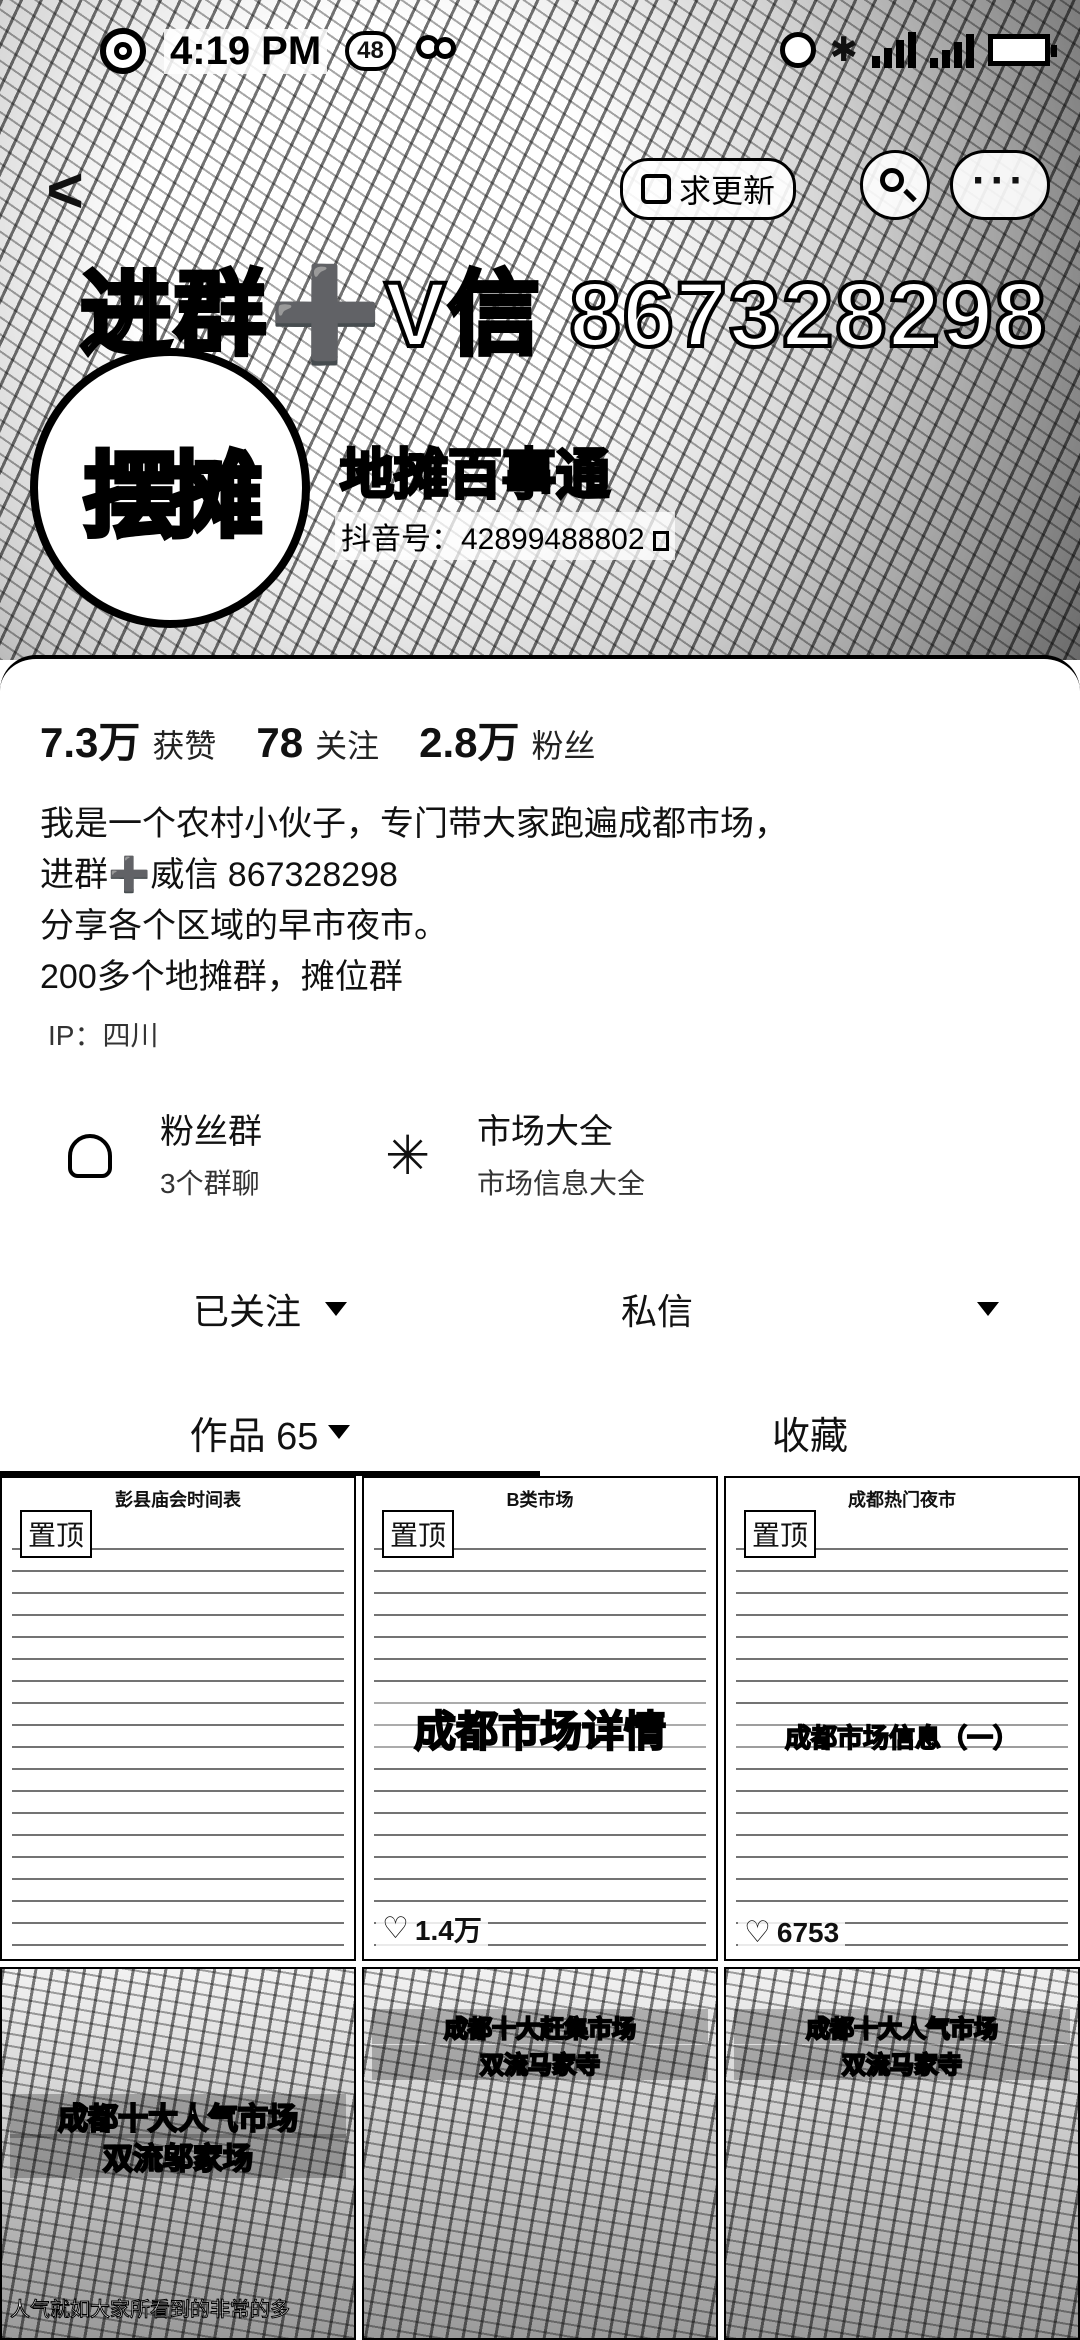  What do you see at coordinates (561, 1183) in the screenshot?
I see `entry-subtitle: 市场信息大全` at bounding box center [561, 1183].